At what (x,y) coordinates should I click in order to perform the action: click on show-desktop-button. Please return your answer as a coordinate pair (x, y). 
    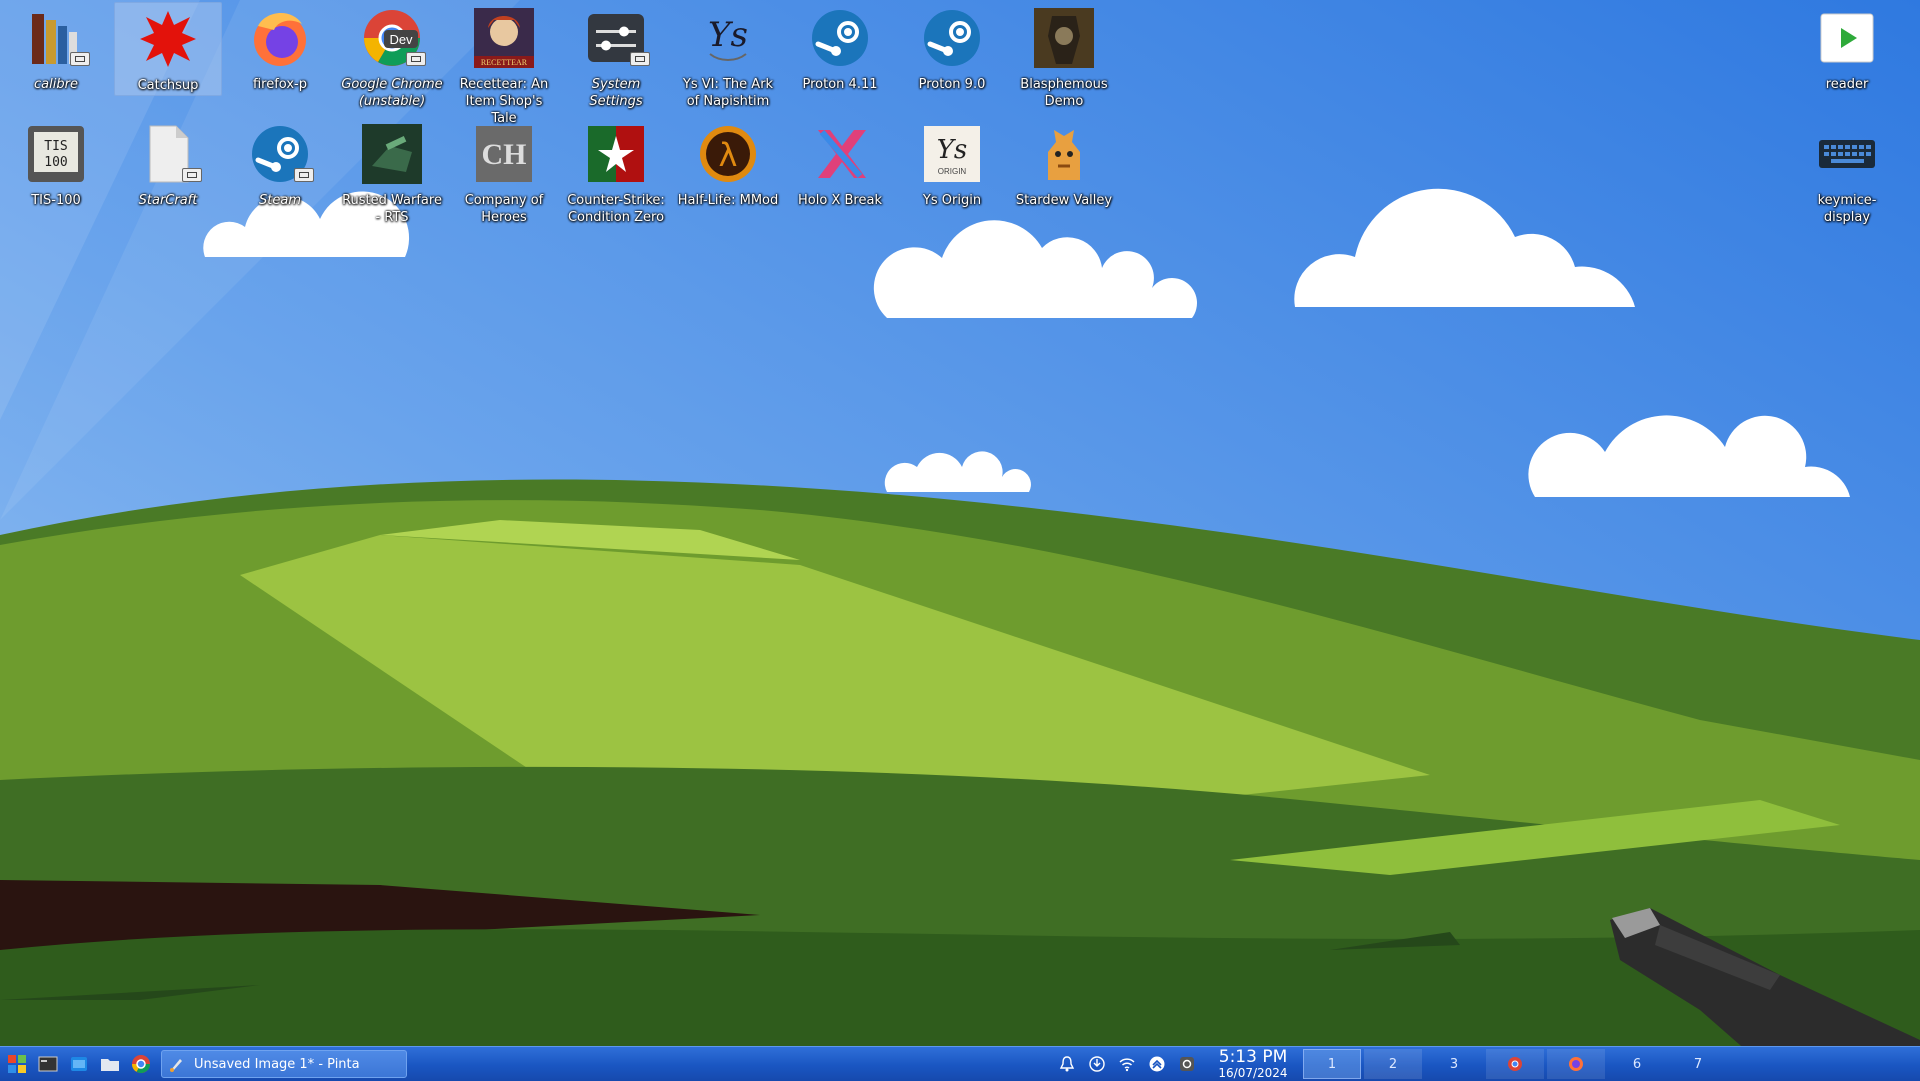
    Looking at the image, I should click on (48, 1064).